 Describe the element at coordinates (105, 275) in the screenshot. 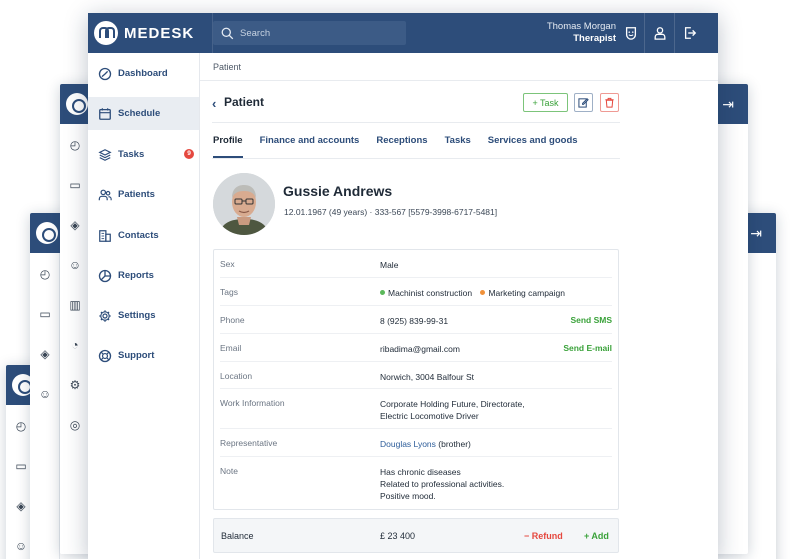

I see `pie-chart-icon` at that location.